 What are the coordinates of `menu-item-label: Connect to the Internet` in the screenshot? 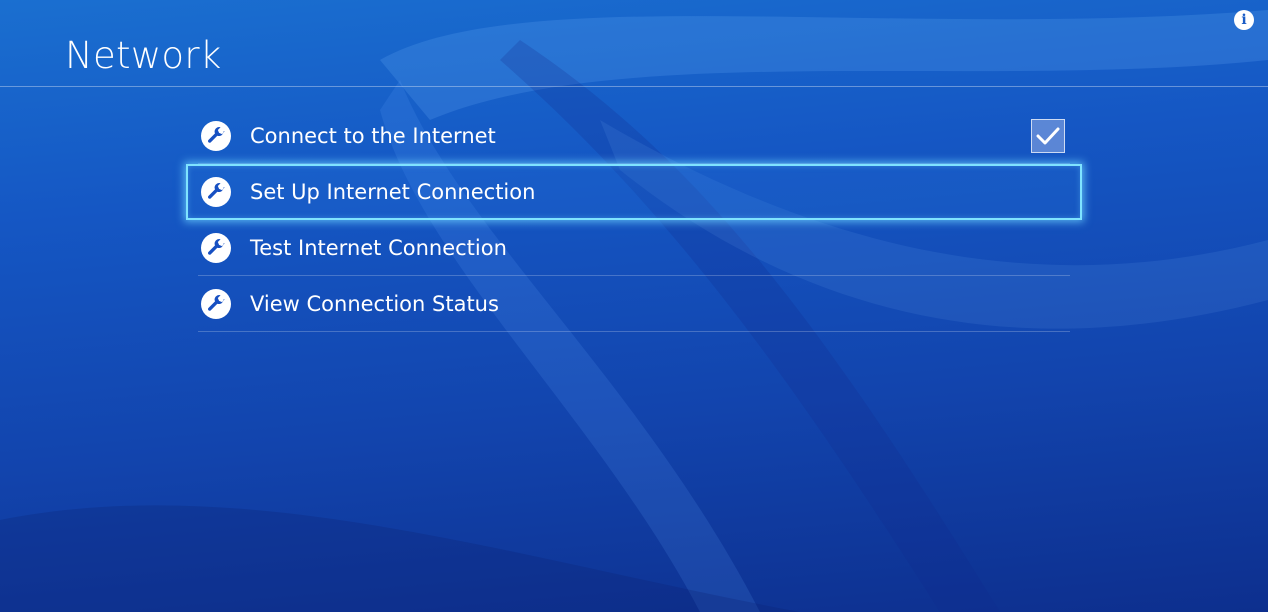 It's located at (373, 136).